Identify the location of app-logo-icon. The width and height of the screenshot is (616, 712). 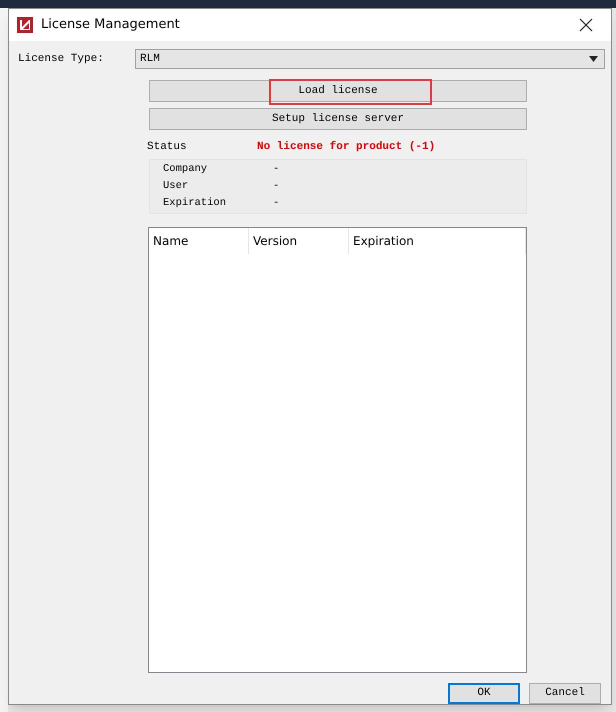
(25, 25).